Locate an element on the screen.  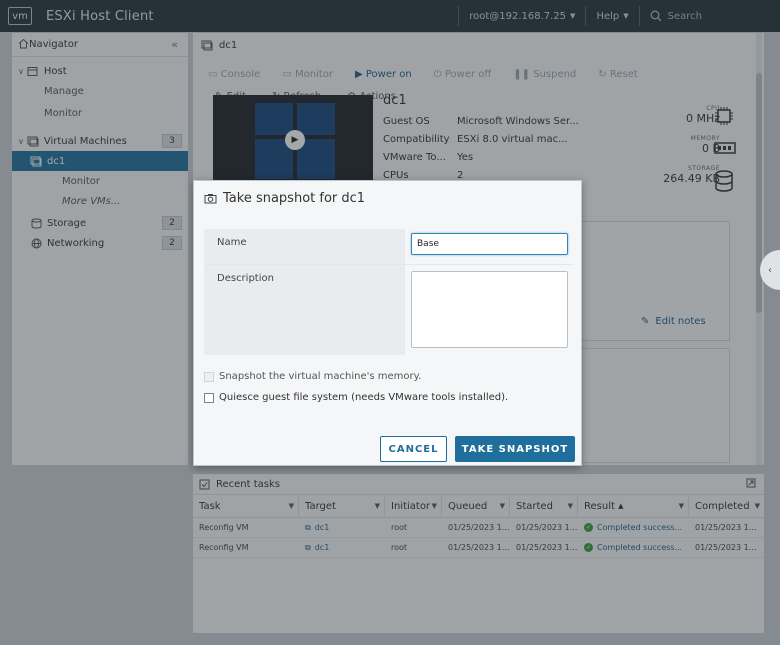
quiesce-checkbox is located at coordinates (209, 397).